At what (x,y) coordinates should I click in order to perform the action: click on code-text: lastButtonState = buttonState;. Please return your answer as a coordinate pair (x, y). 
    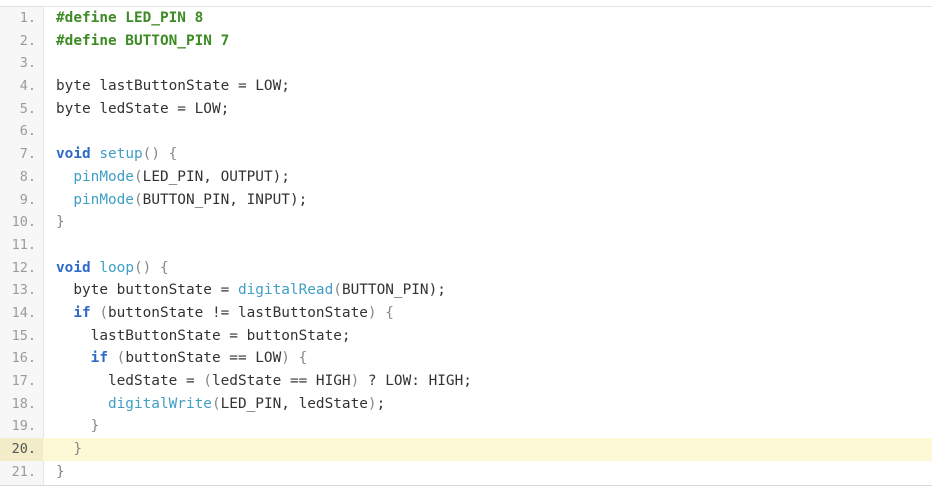
    Looking at the image, I should click on (203, 336).